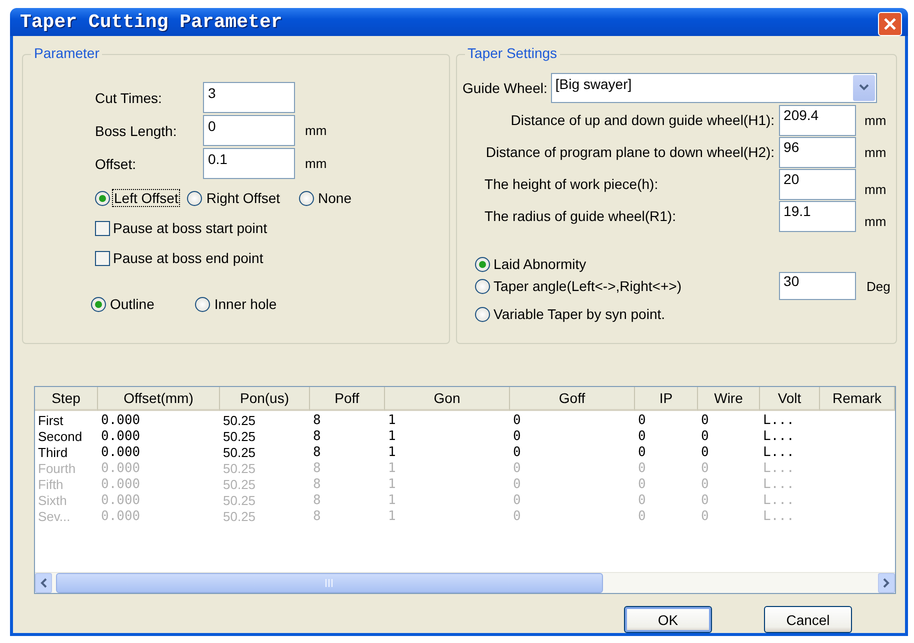 This screenshot has height=643, width=914. I want to click on radio-option: Left Offset, so click(137, 198).